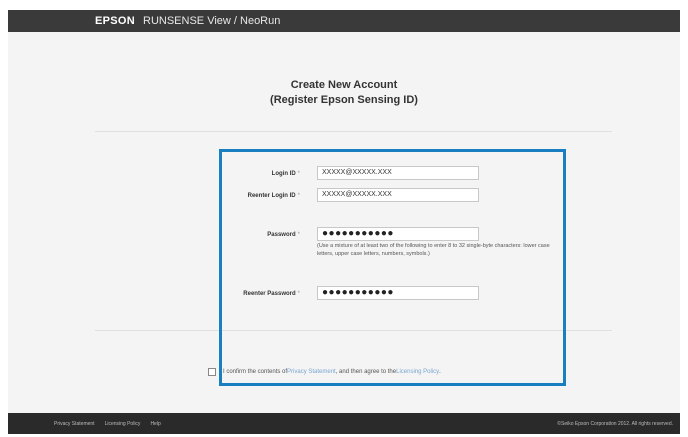 The height and width of the screenshot is (437, 688). Describe the element at coordinates (155, 424) in the screenshot. I see `footer-link-help: Help` at that location.